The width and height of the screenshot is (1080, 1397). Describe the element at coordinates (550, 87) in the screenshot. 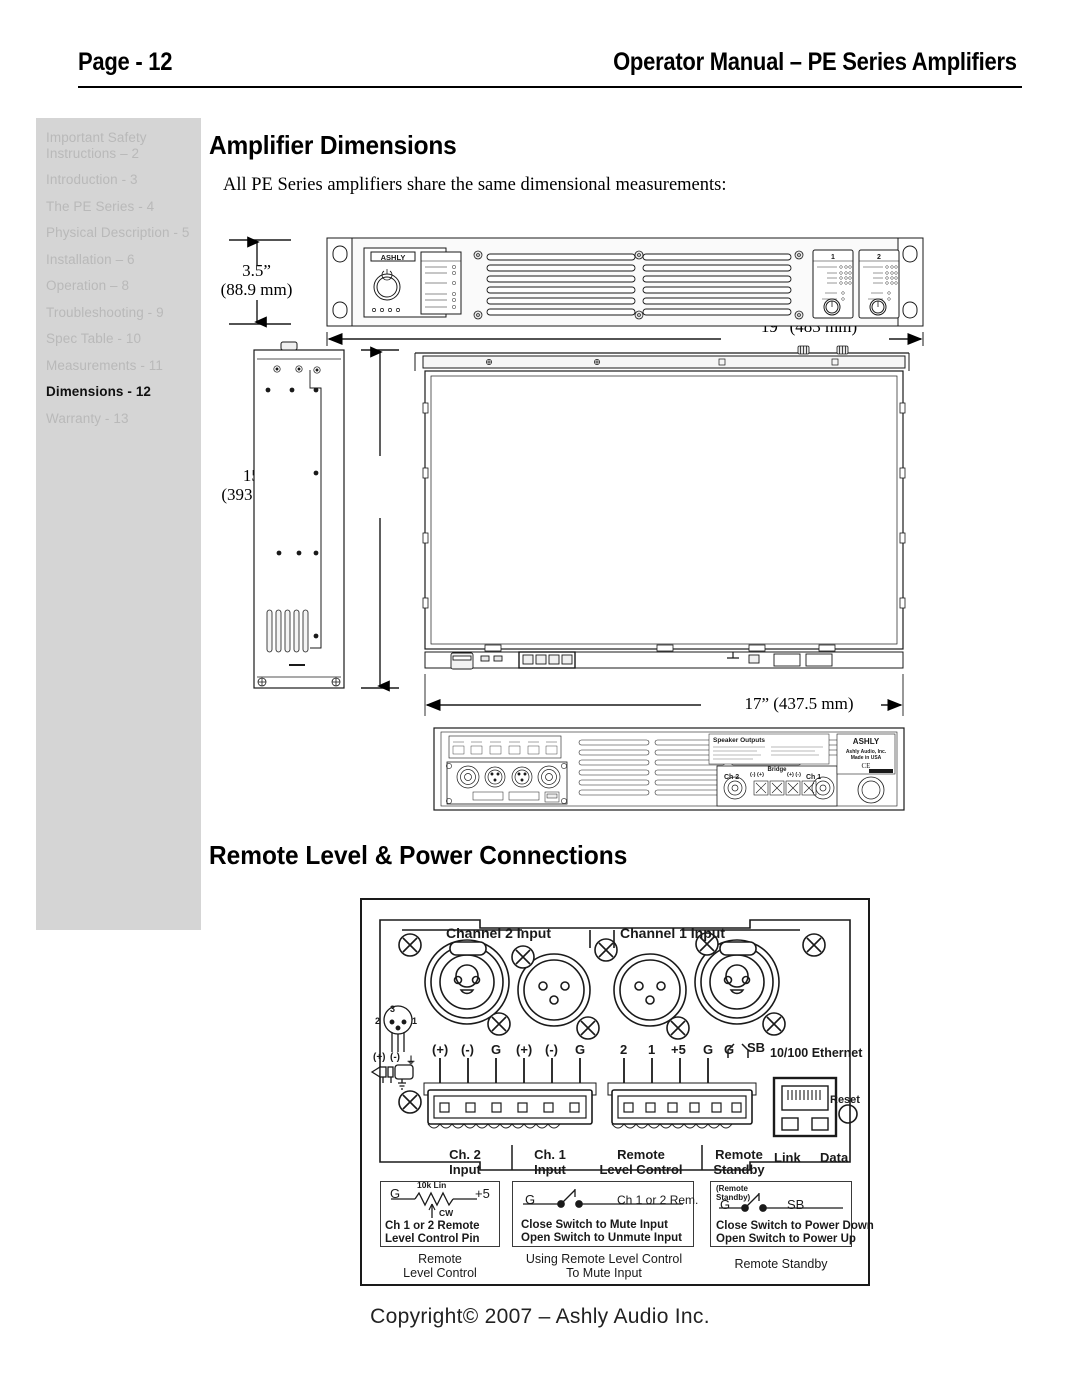

I see `header-rule` at that location.